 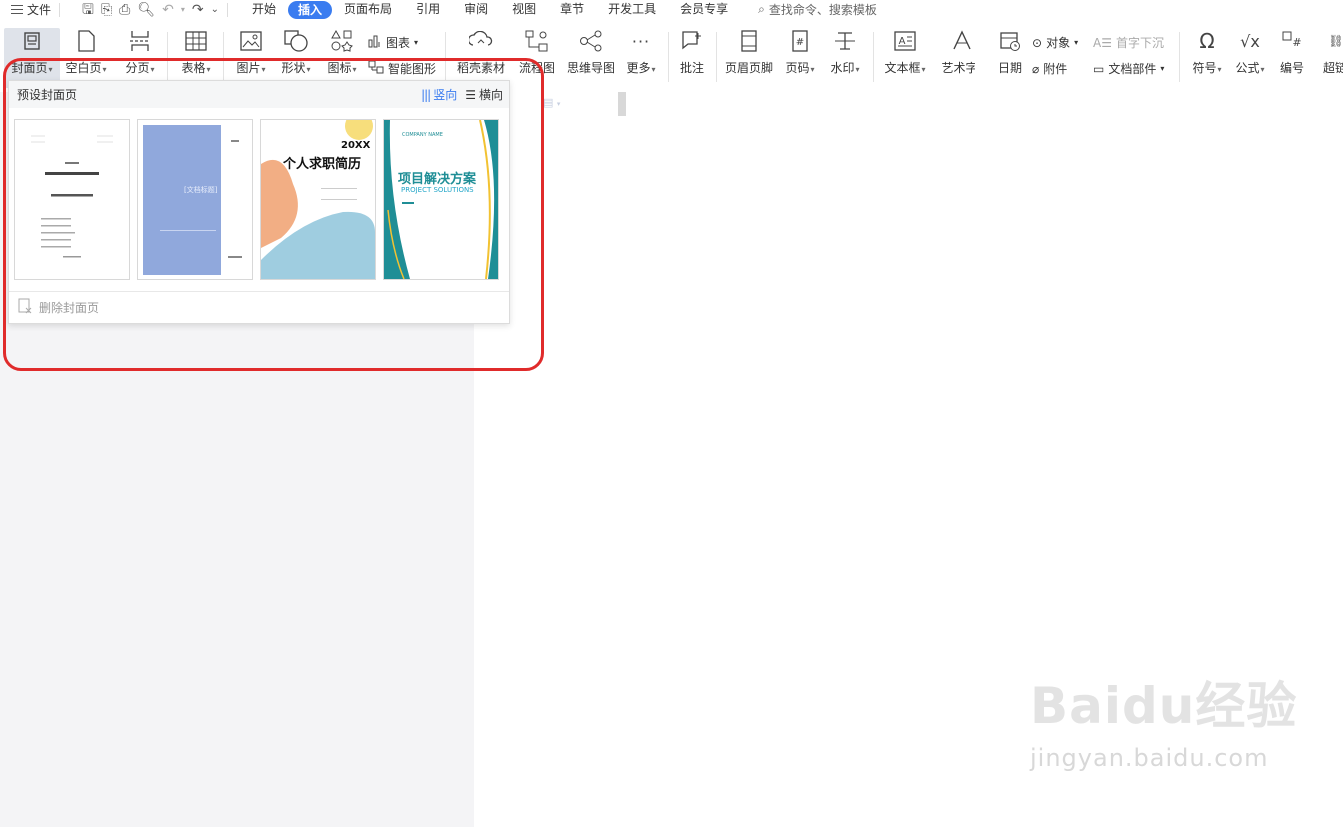 I want to click on paperclip-icon: ⌀, so click(x=1036, y=68).